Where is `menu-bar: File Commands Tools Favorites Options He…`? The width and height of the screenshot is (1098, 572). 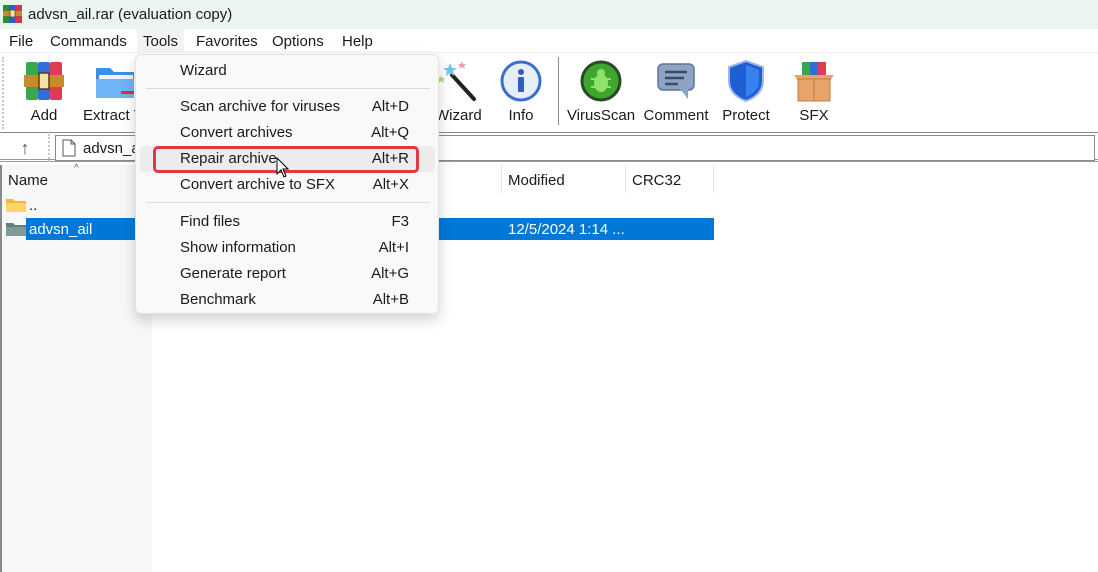
menu-bar: File Commands Tools Favorites Options He… is located at coordinates (549, 41).